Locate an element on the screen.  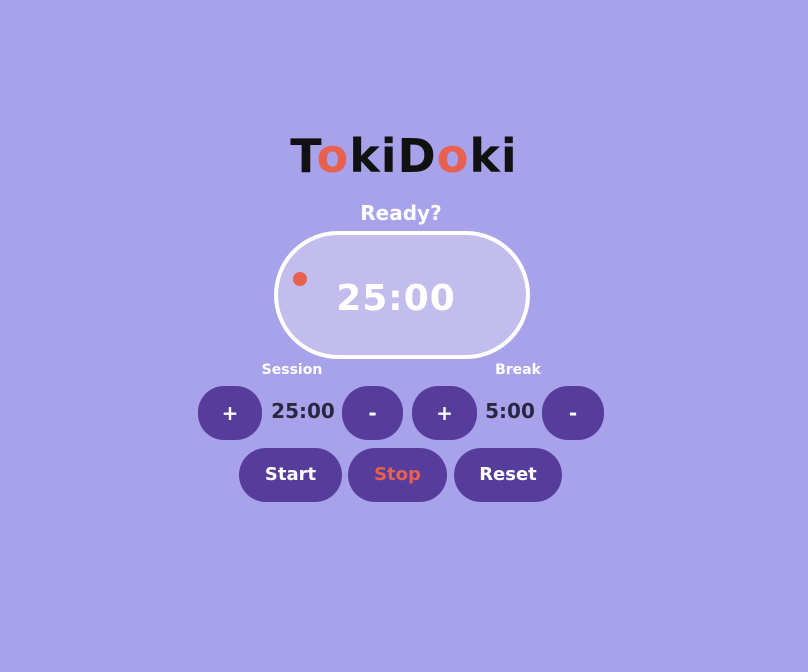
session-length-value: 25:00 is located at coordinates (303, 411).